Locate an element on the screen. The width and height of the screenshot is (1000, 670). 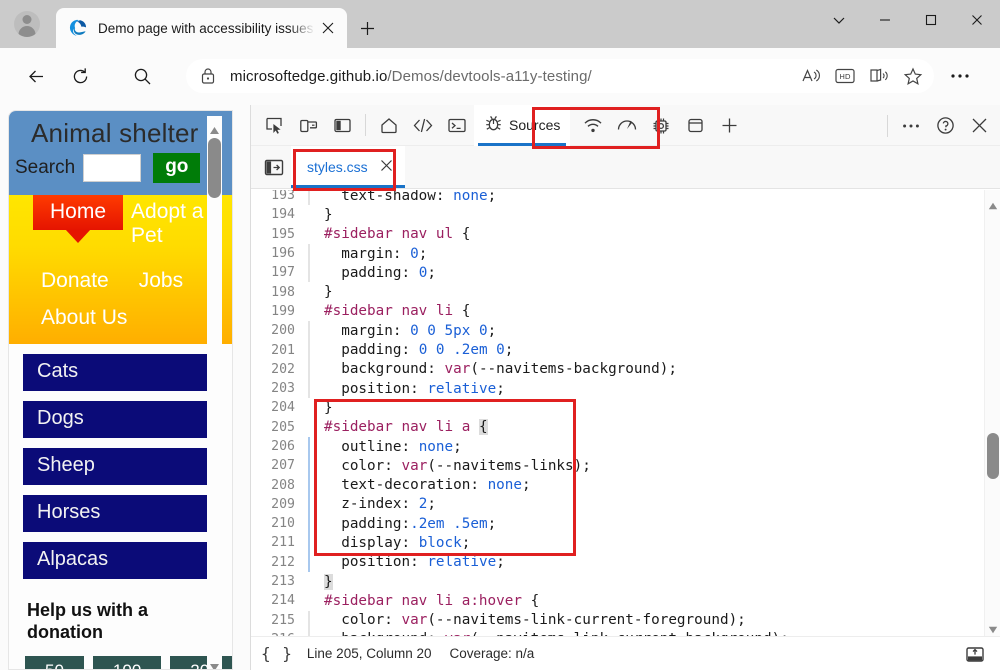
toolbar-divider is located at coordinates (365, 125).